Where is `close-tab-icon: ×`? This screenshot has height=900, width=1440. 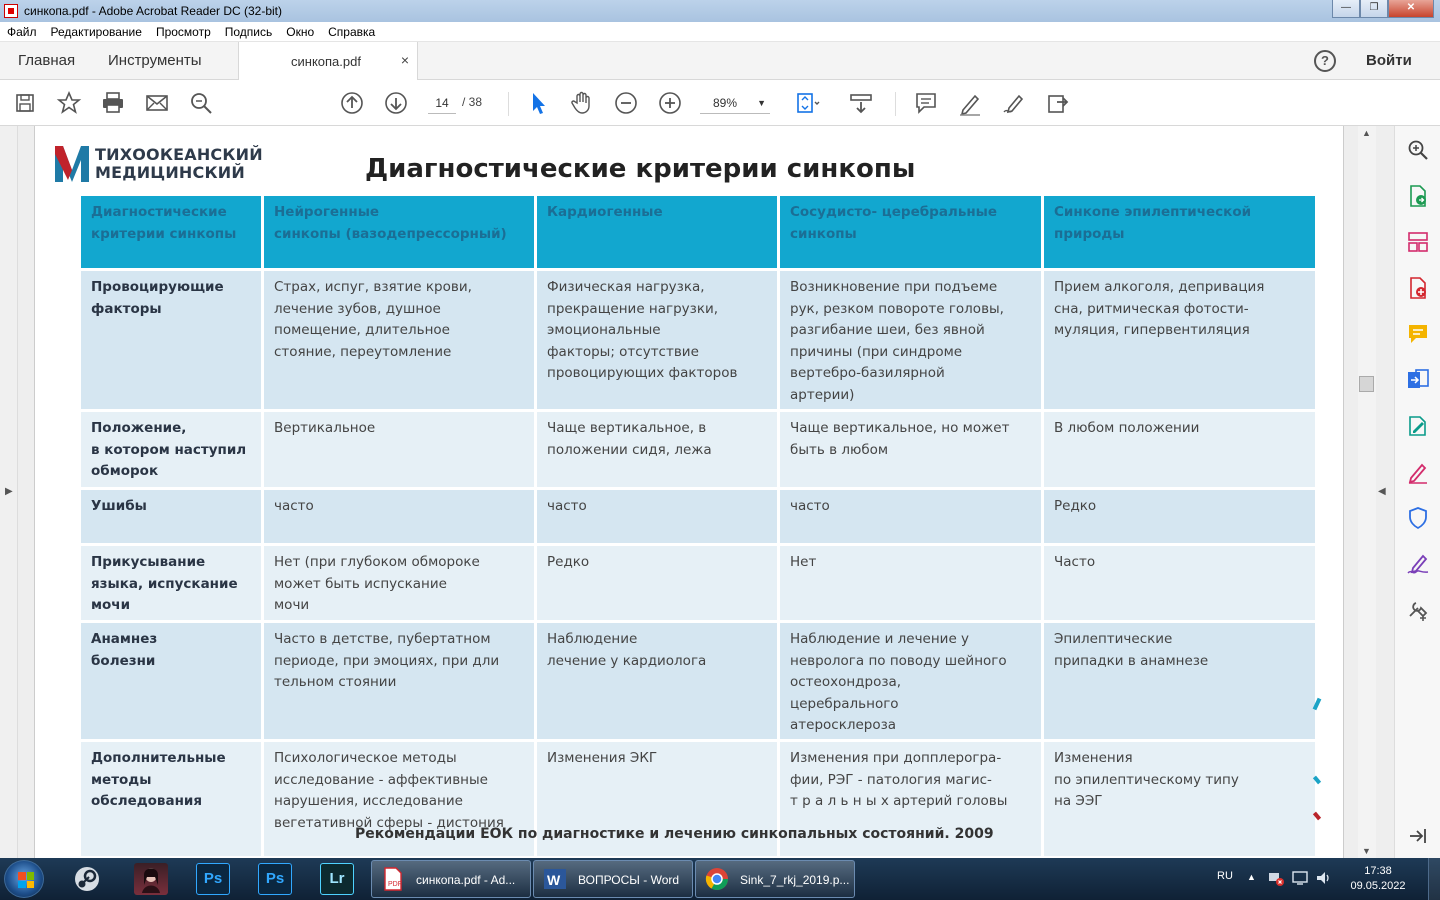
close-tab-icon: × is located at coordinates (405, 60).